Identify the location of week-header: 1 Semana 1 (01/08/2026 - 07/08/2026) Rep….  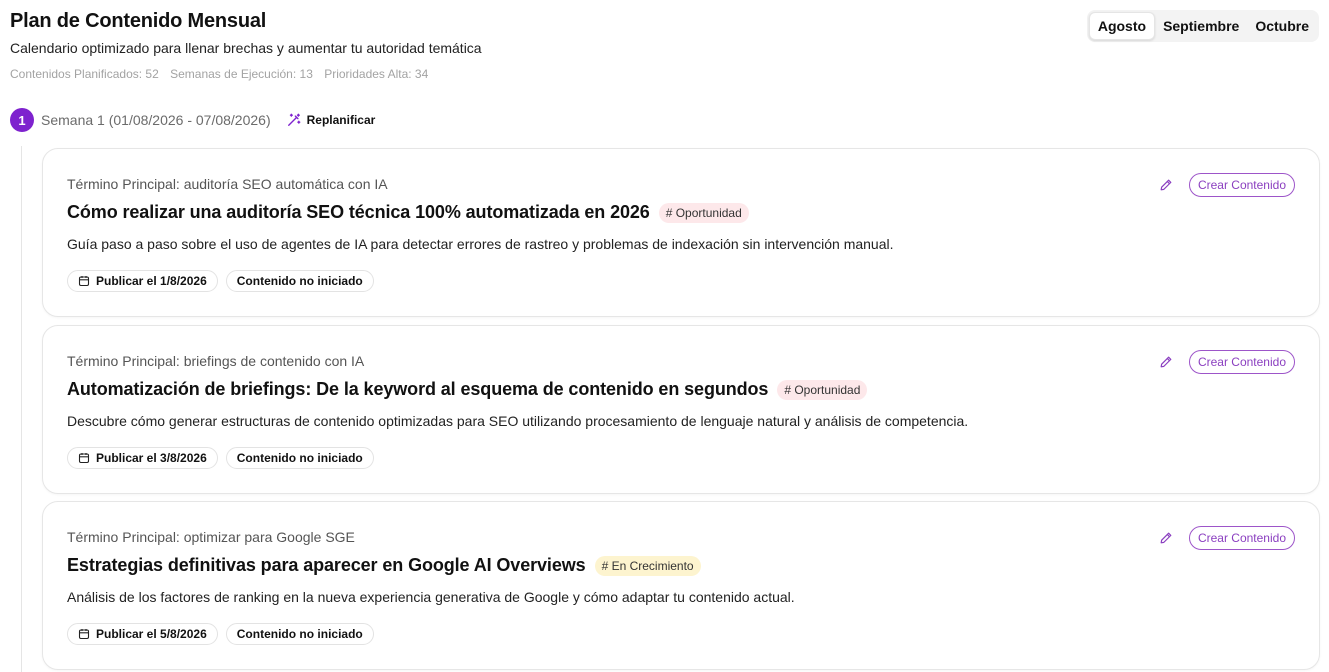
(192, 120).